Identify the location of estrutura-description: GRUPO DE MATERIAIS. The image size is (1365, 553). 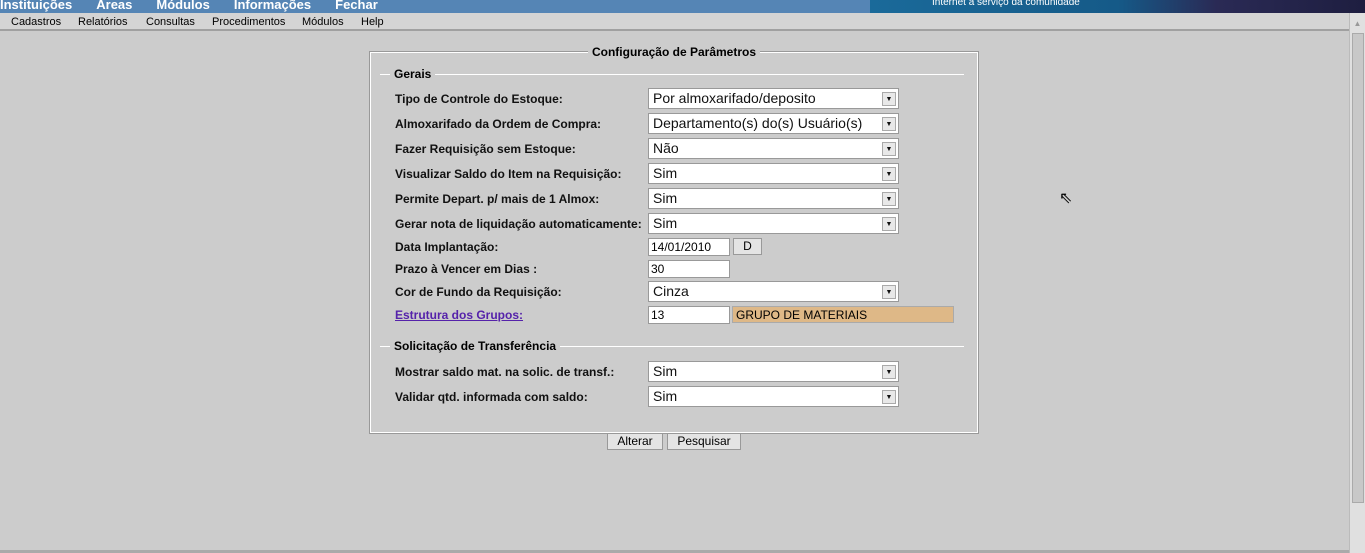
(843, 314).